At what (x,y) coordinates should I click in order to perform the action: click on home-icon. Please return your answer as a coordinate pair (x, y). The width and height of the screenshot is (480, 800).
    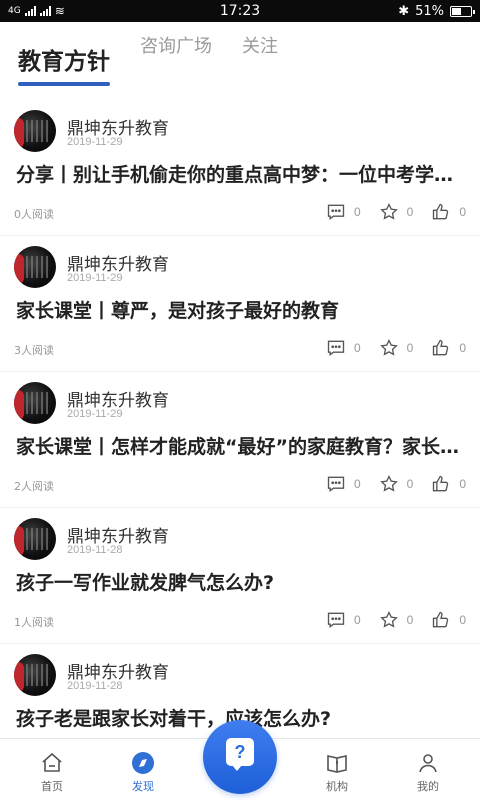
    Looking at the image, I should click on (52, 762).